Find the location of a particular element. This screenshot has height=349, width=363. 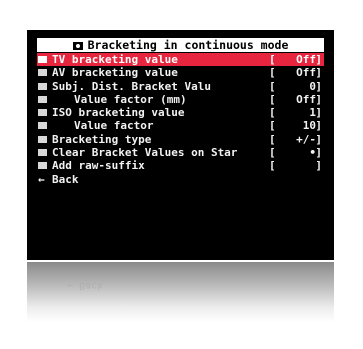

menu-item-iso-bracketing: ISO bracketing value [ 1 ] is located at coordinates (180, 112).